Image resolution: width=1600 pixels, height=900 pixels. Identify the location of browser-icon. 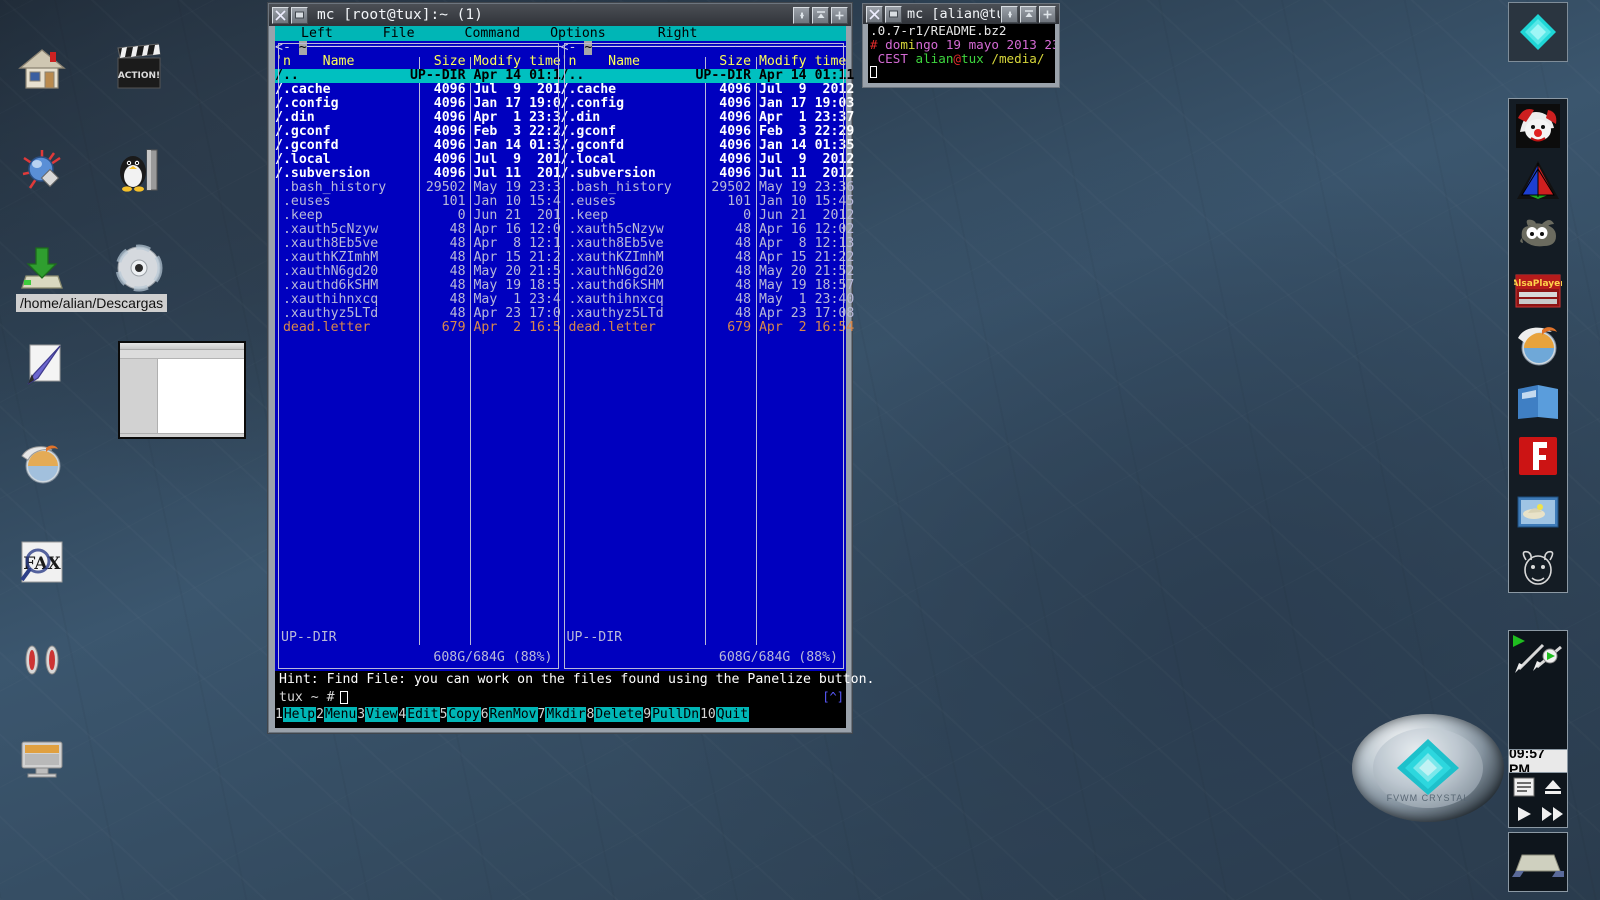
(42, 464).